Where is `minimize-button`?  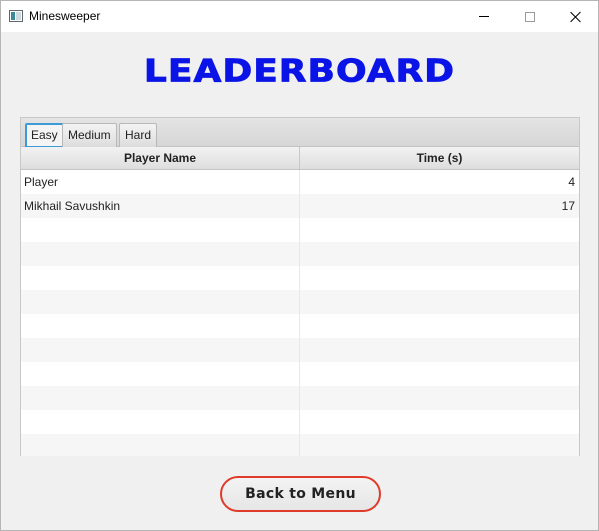 minimize-button is located at coordinates (484, 16).